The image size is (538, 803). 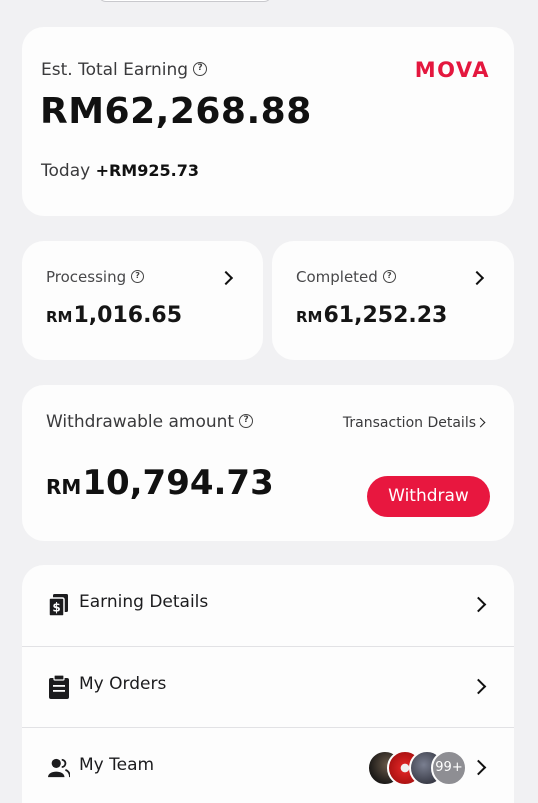 I want to click on team-count-badge: 99+, so click(x=449, y=768).